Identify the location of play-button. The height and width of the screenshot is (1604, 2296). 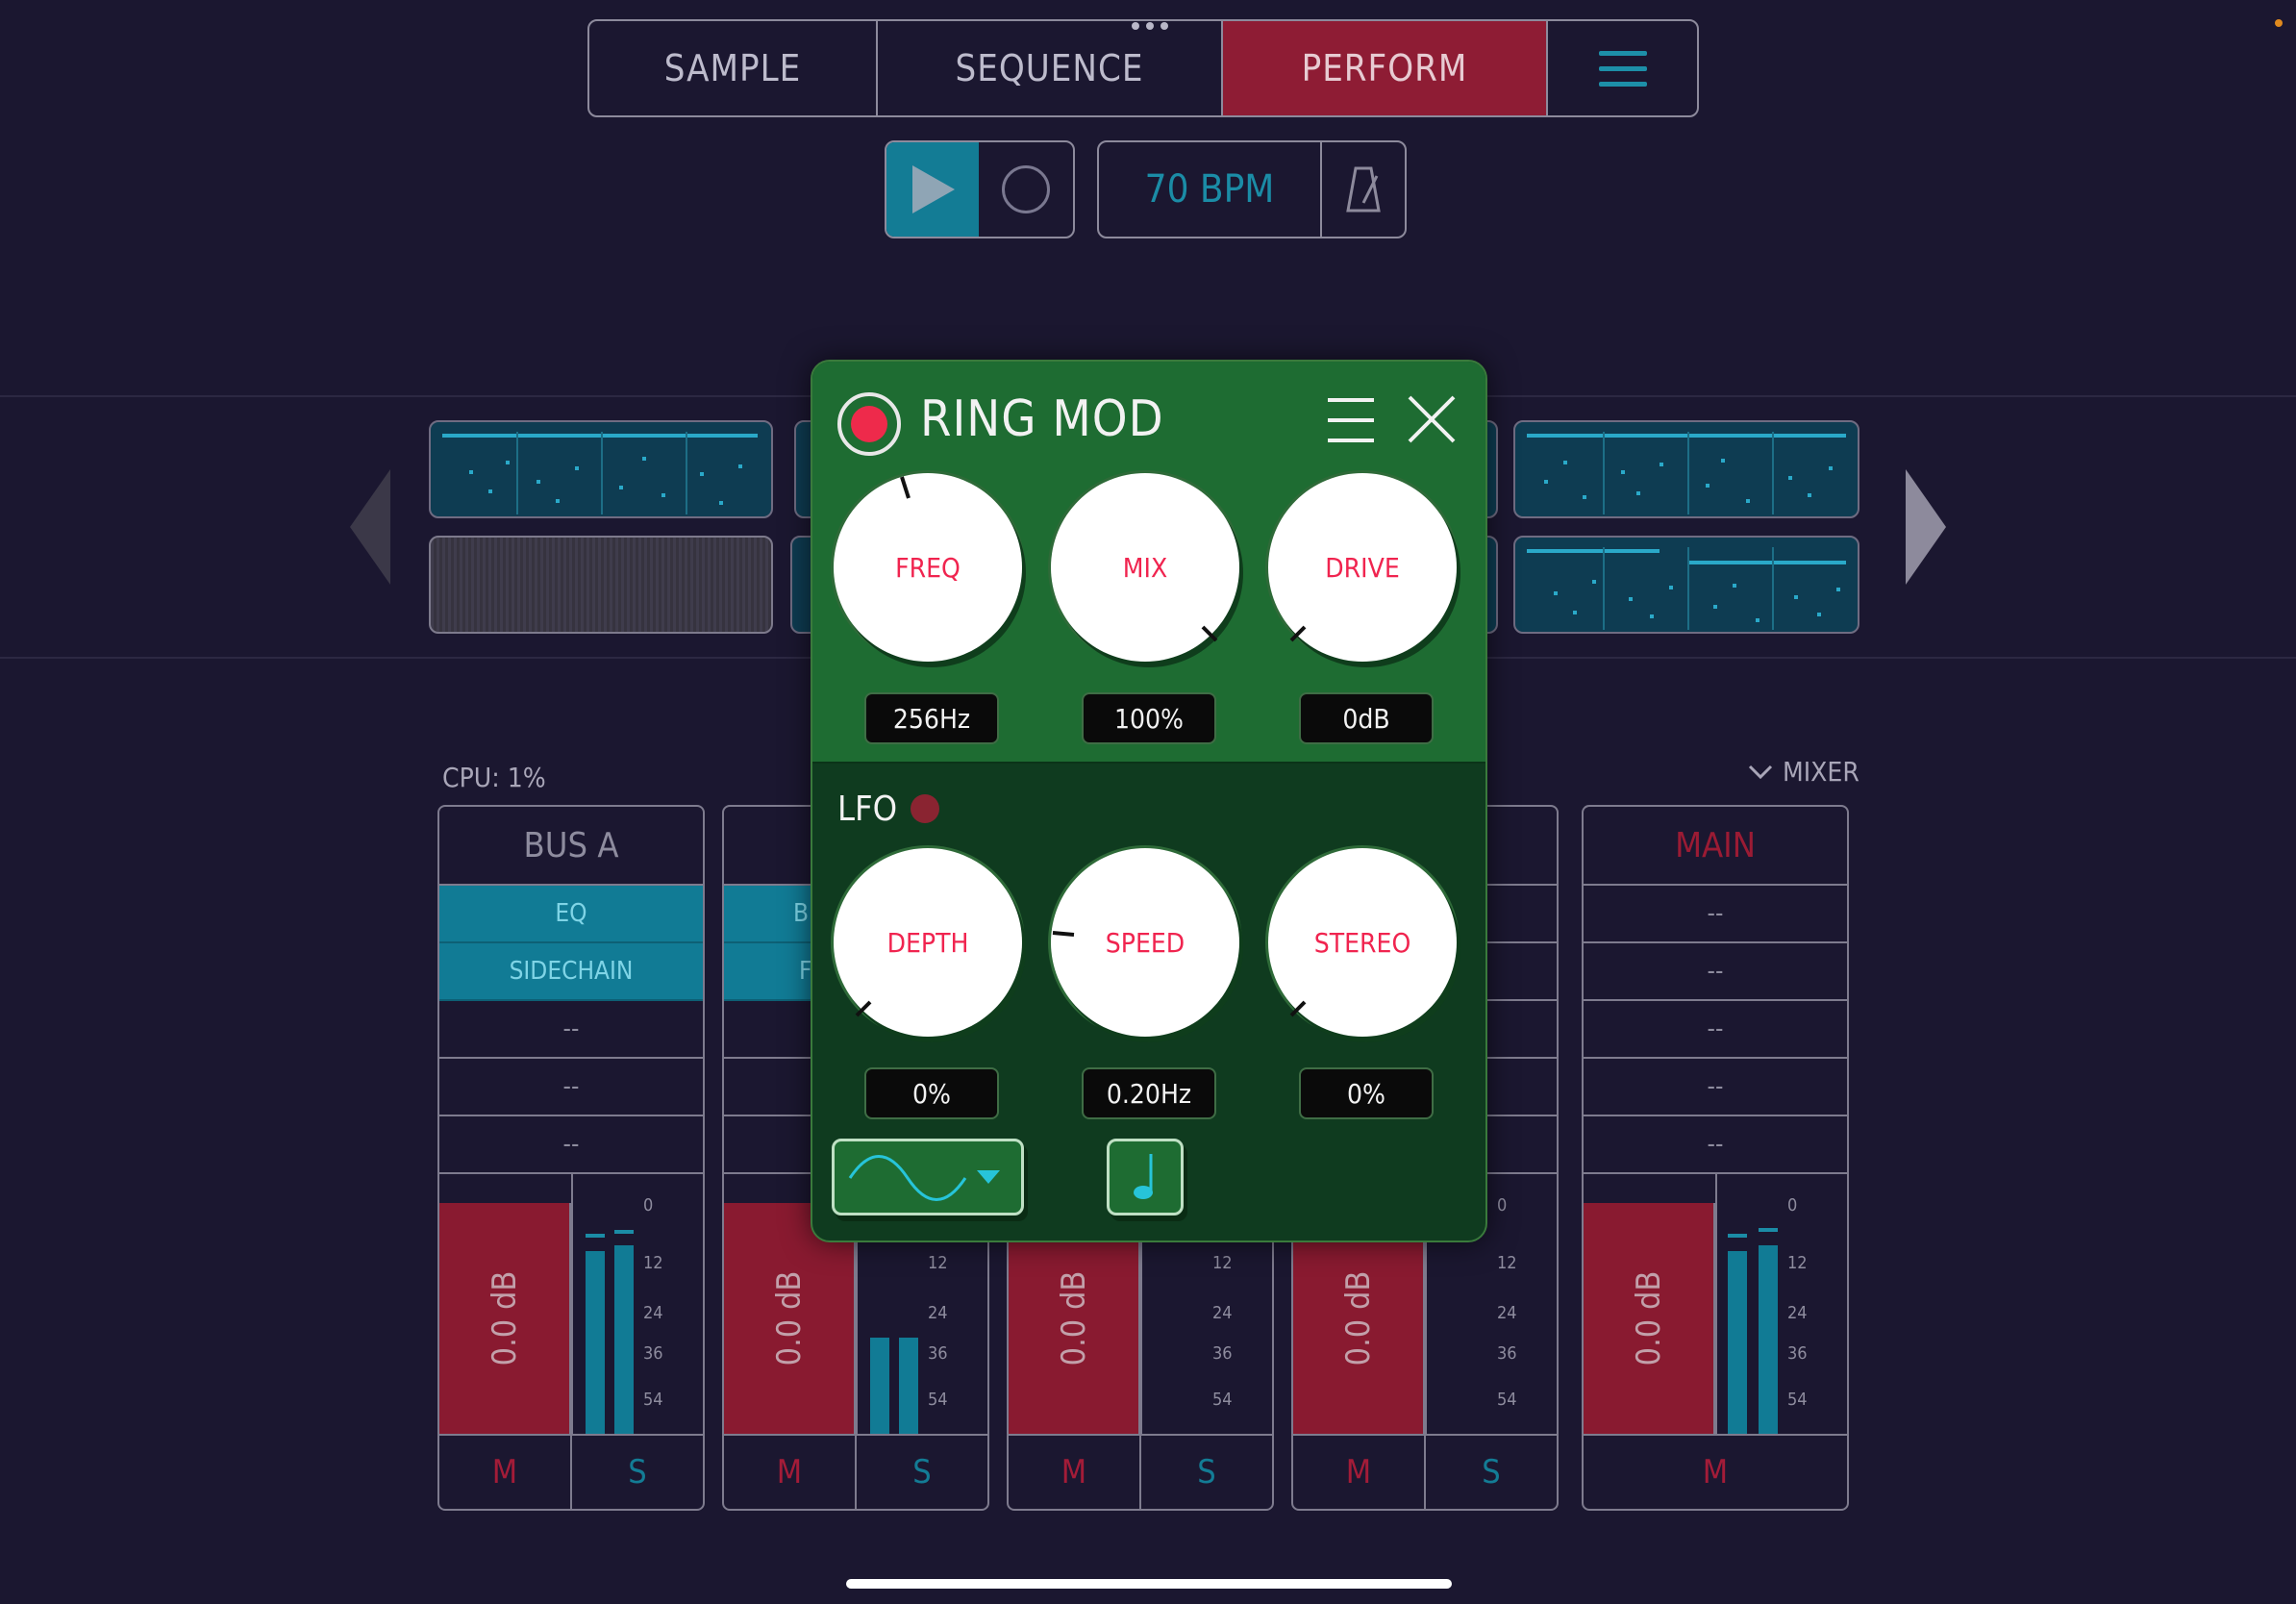
(932, 189).